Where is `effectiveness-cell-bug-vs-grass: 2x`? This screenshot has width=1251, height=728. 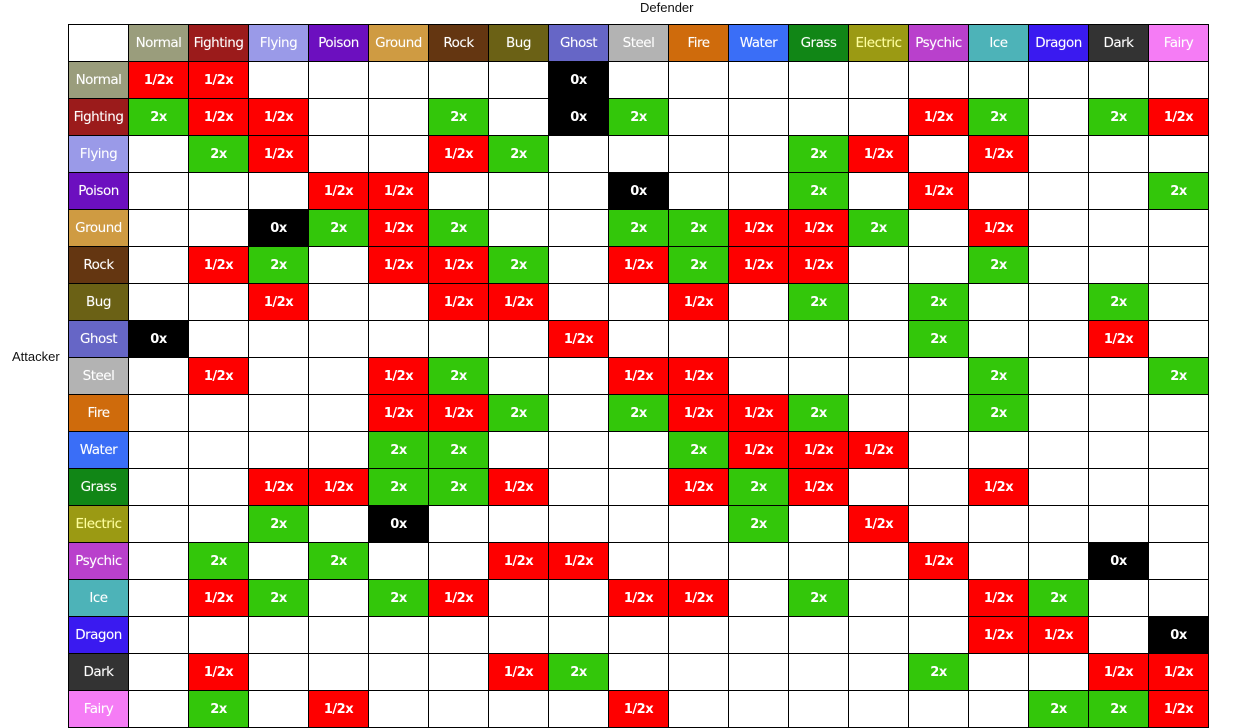
effectiveness-cell-bug-vs-grass: 2x is located at coordinates (818, 302).